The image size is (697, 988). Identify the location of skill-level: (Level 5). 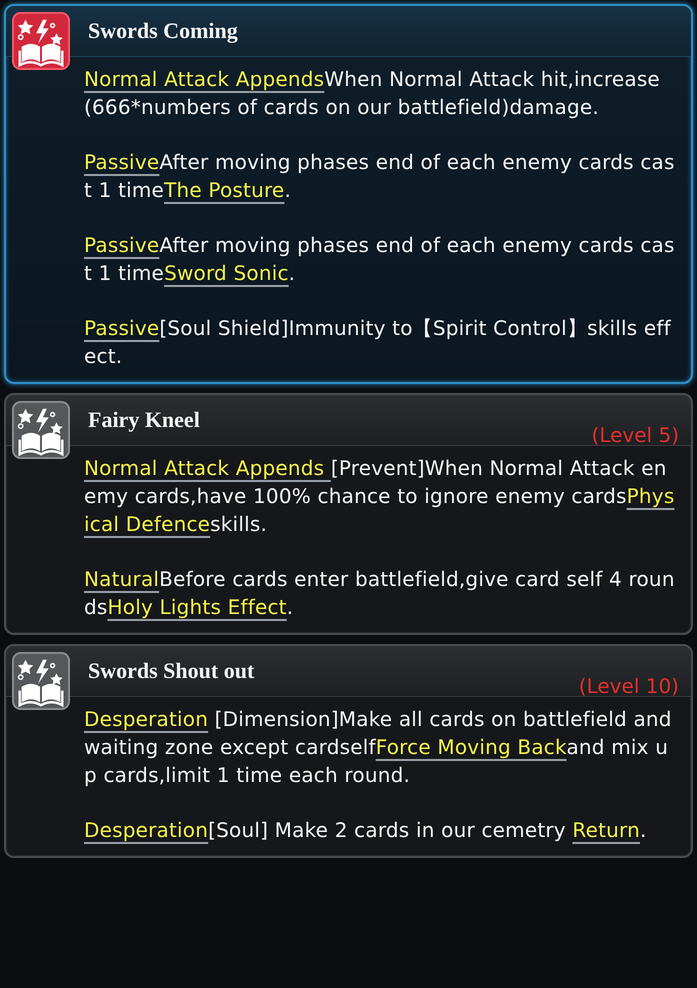
(635, 435).